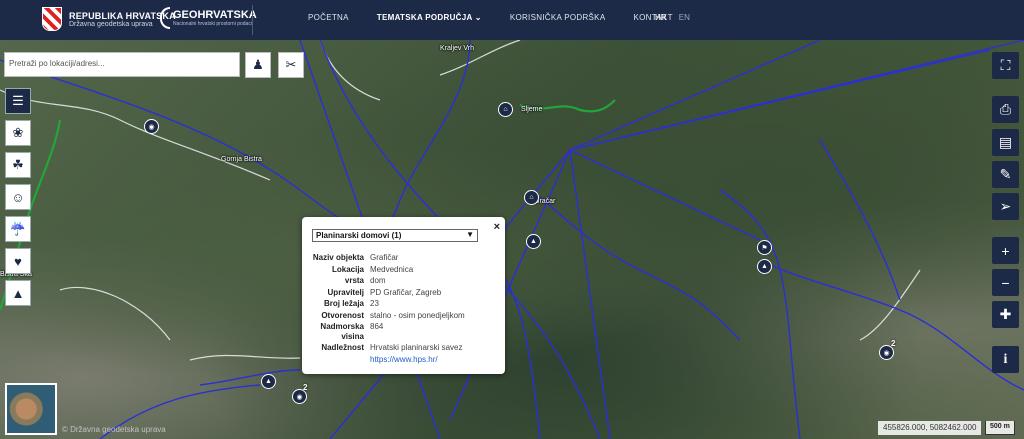 Image resolution: width=1024 pixels, height=439 pixels. What do you see at coordinates (31, 409) in the screenshot?
I see `basemap-switcher` at bounding box center [31, 409].